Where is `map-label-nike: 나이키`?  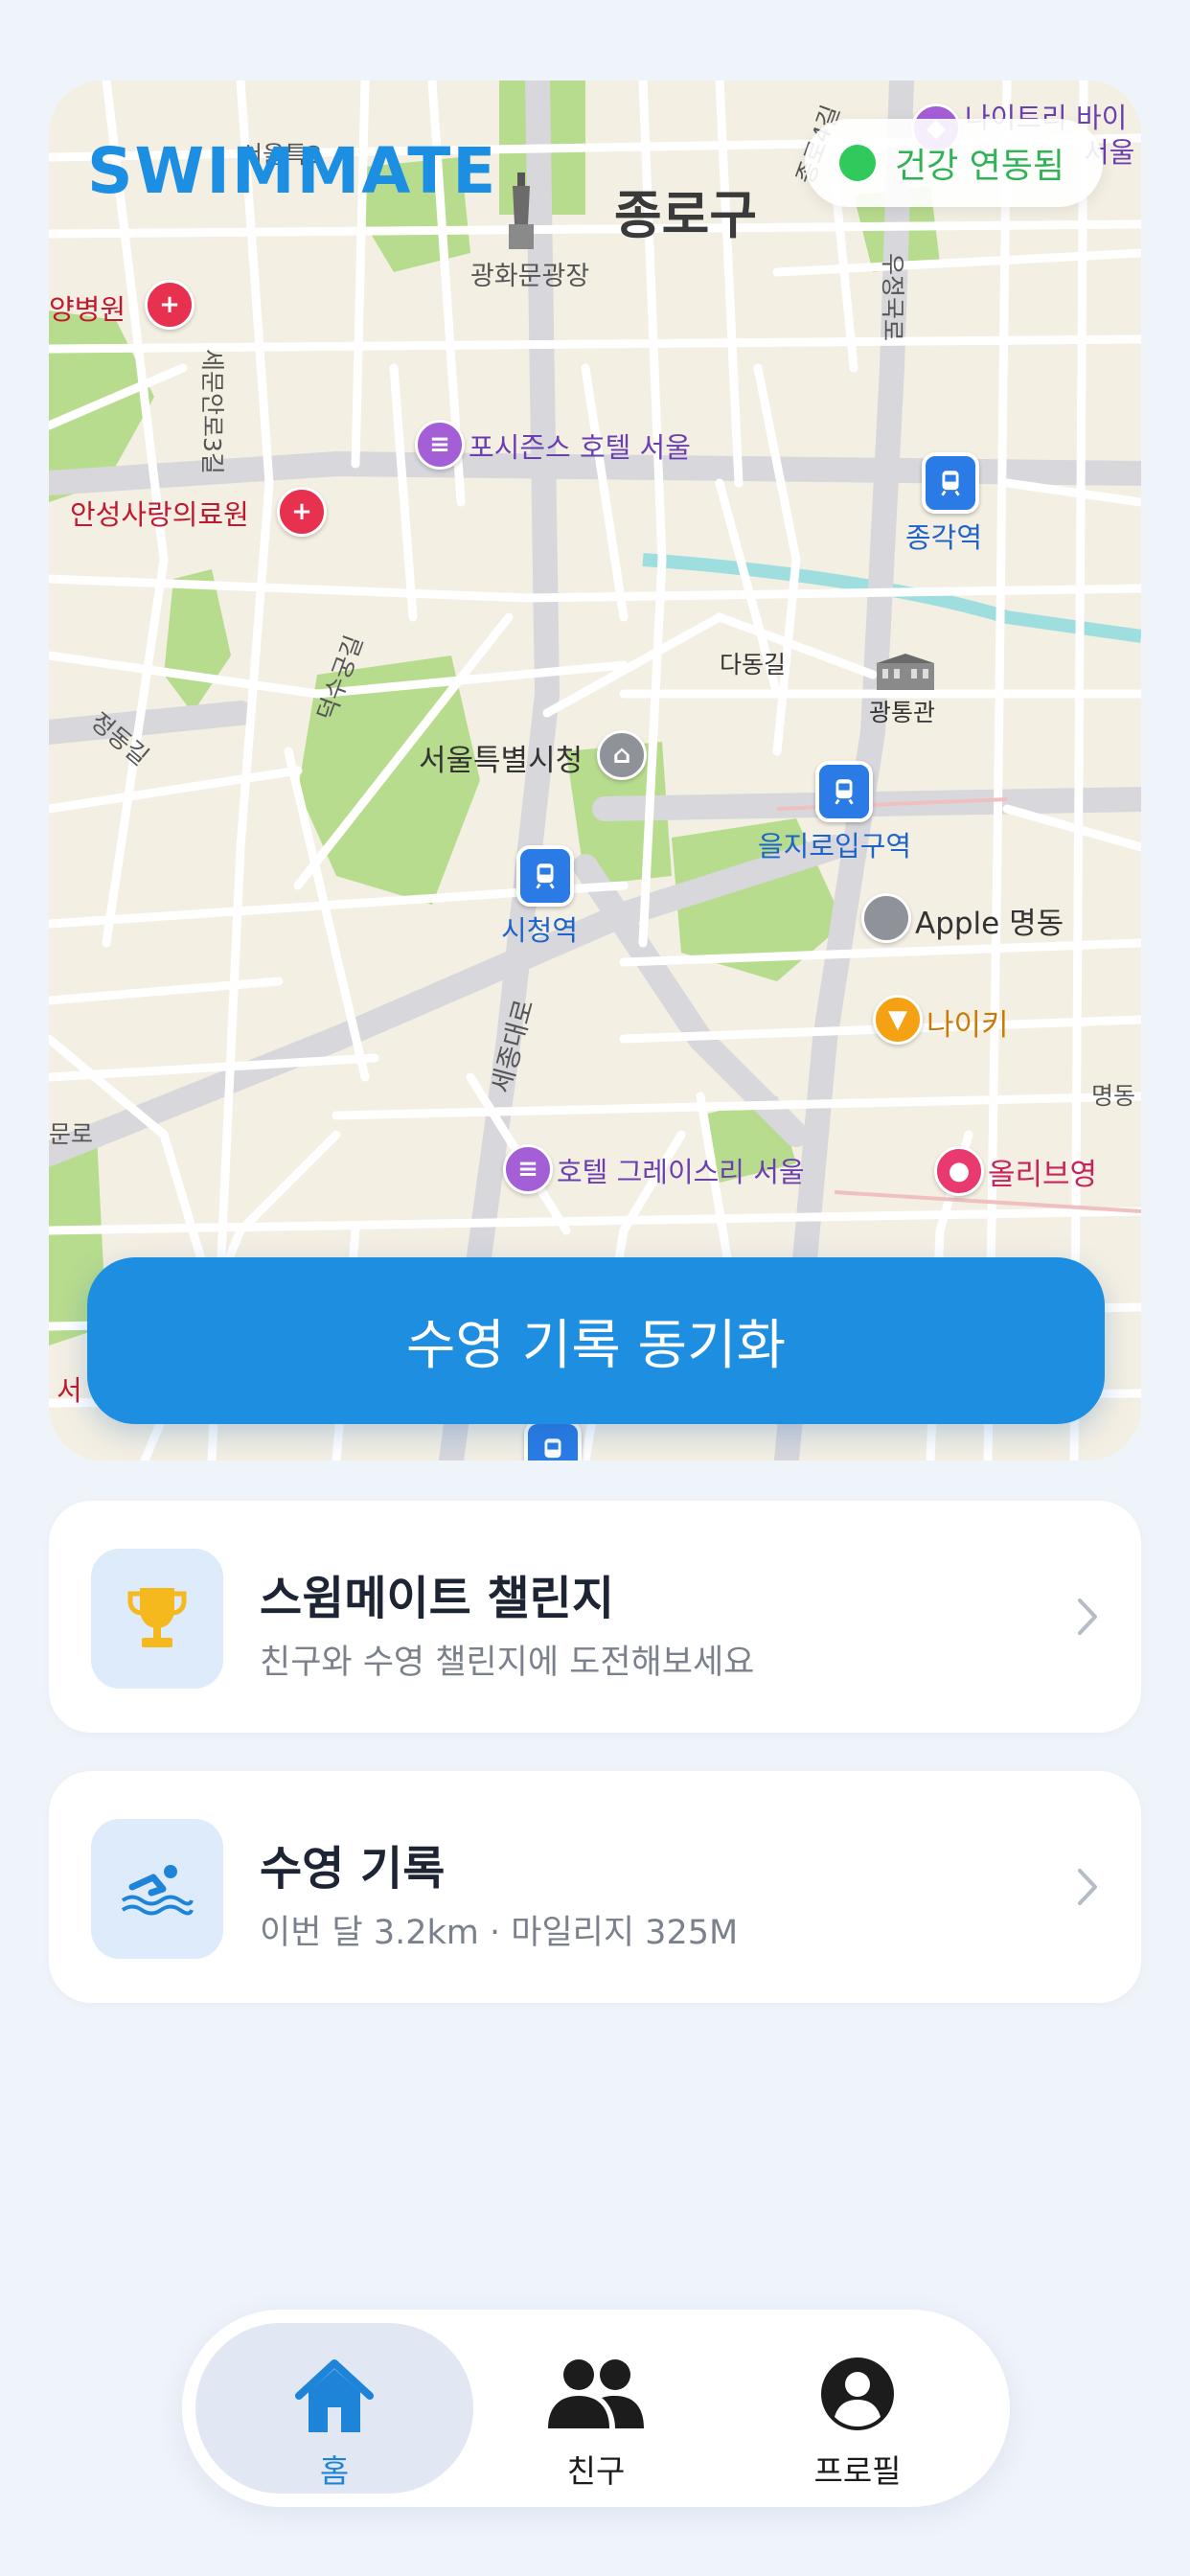
map-label-nike: 나이키 is located at coordinates (968, 1025).